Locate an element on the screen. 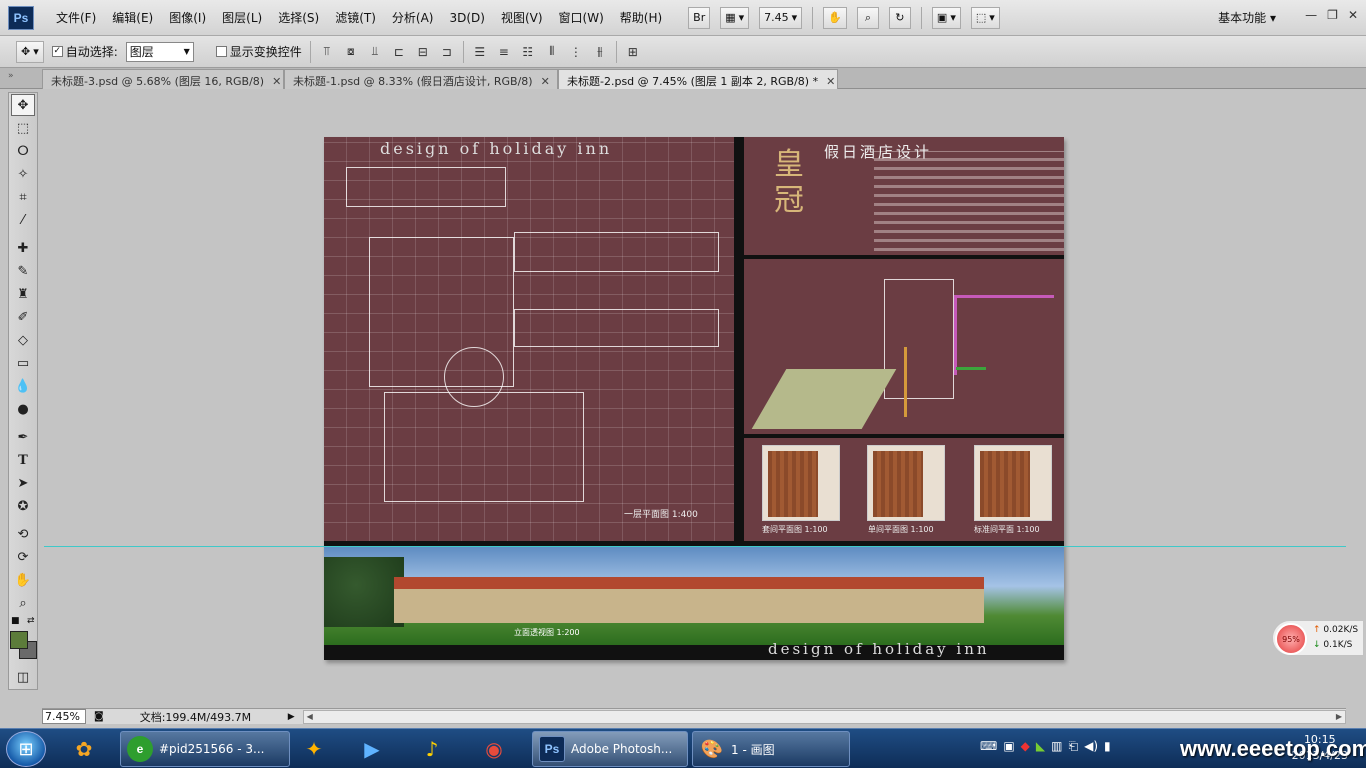 The height and width of the screenshot is (768, 1366). rotate-view-button: ↻ is located at coordinates (899, 17).